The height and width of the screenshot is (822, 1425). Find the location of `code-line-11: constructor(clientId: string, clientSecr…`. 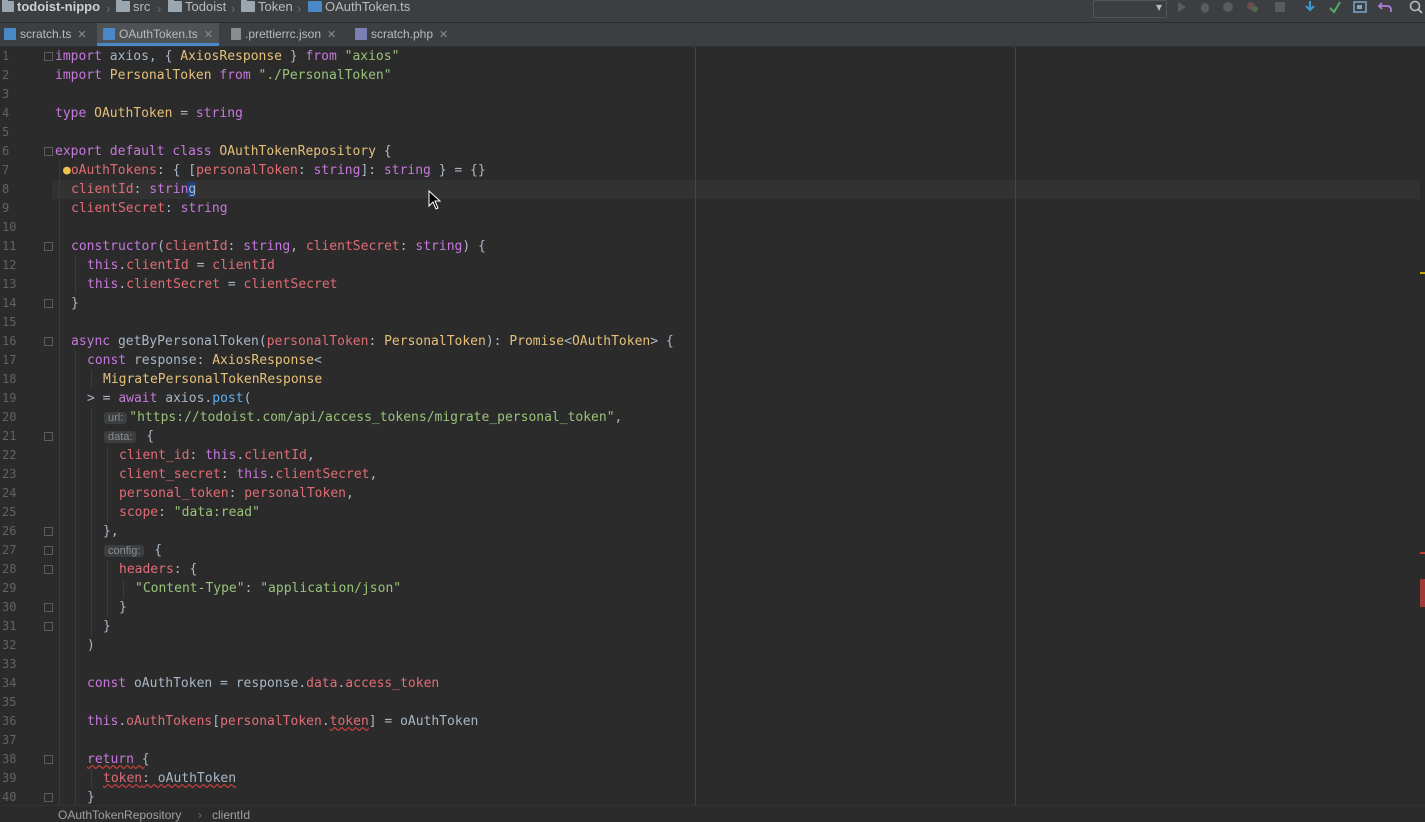

code-line-11: constructor(clientId: string, clientSecr… is located at coordinates (278, 246).